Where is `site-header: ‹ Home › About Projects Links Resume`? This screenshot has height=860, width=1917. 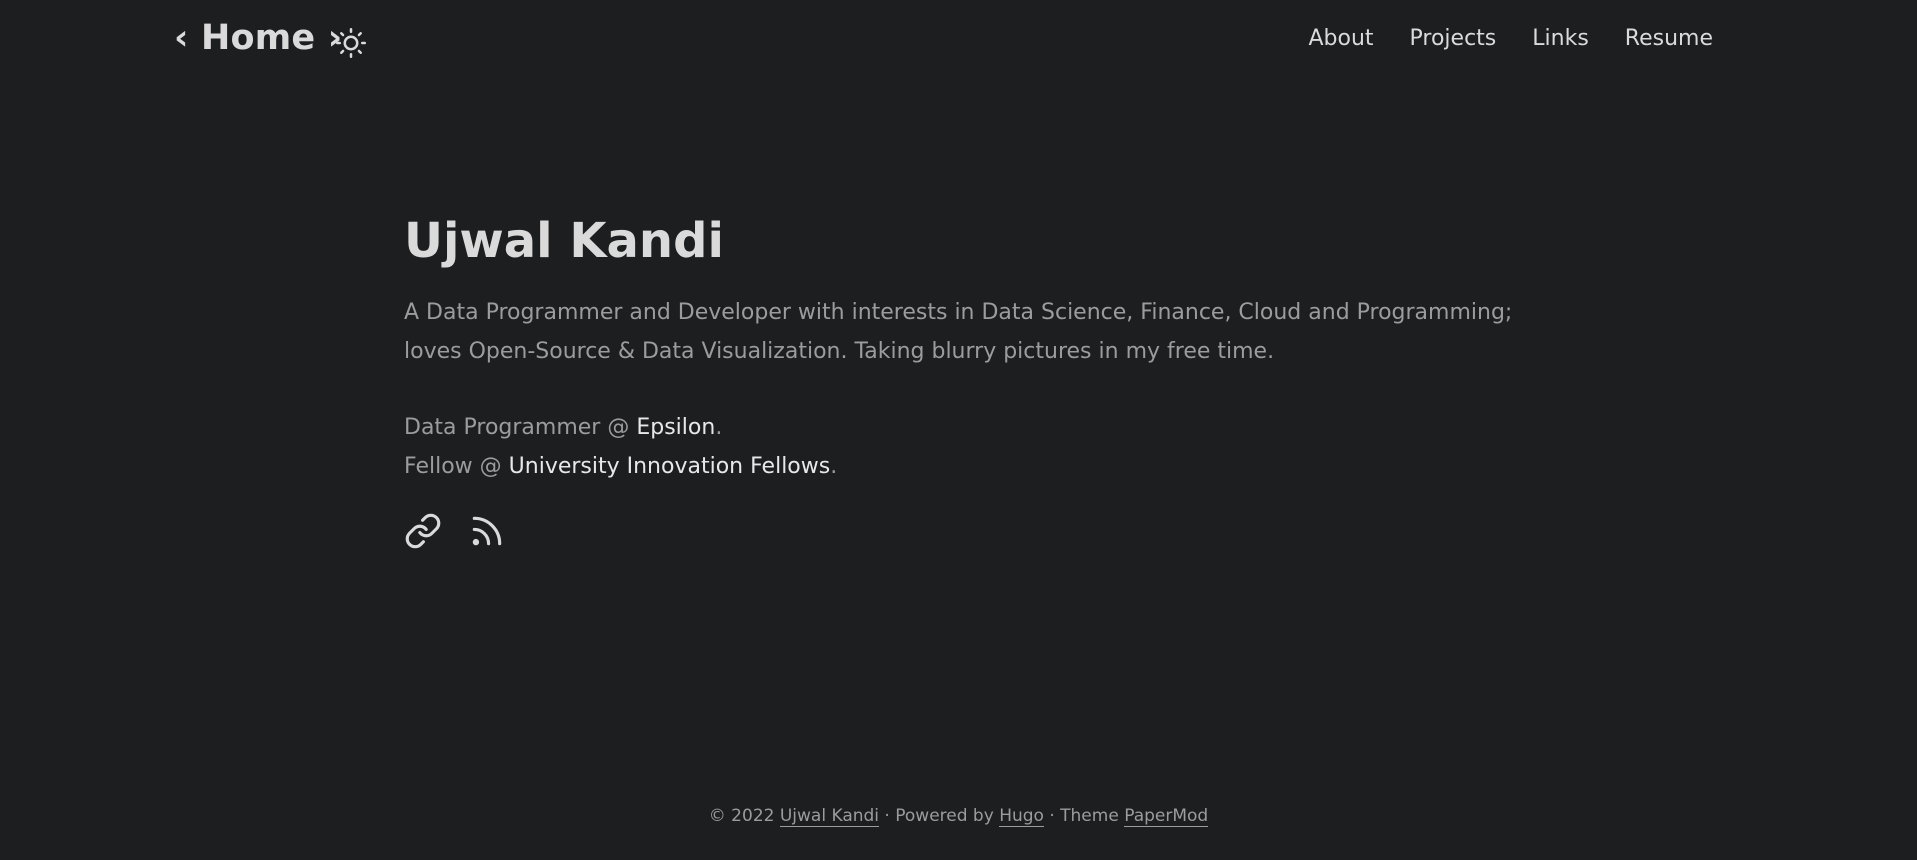 site-header: ‹ Home › About Projects Links Resume is located at coordinates (958, 43).